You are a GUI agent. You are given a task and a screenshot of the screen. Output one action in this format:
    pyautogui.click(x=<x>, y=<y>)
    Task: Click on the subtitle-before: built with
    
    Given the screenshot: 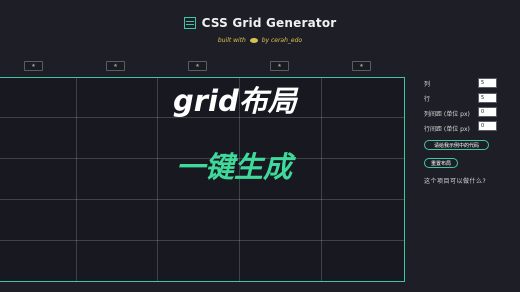 What is the action you would take?
    pyautogui.click(x=231, y=40)
    